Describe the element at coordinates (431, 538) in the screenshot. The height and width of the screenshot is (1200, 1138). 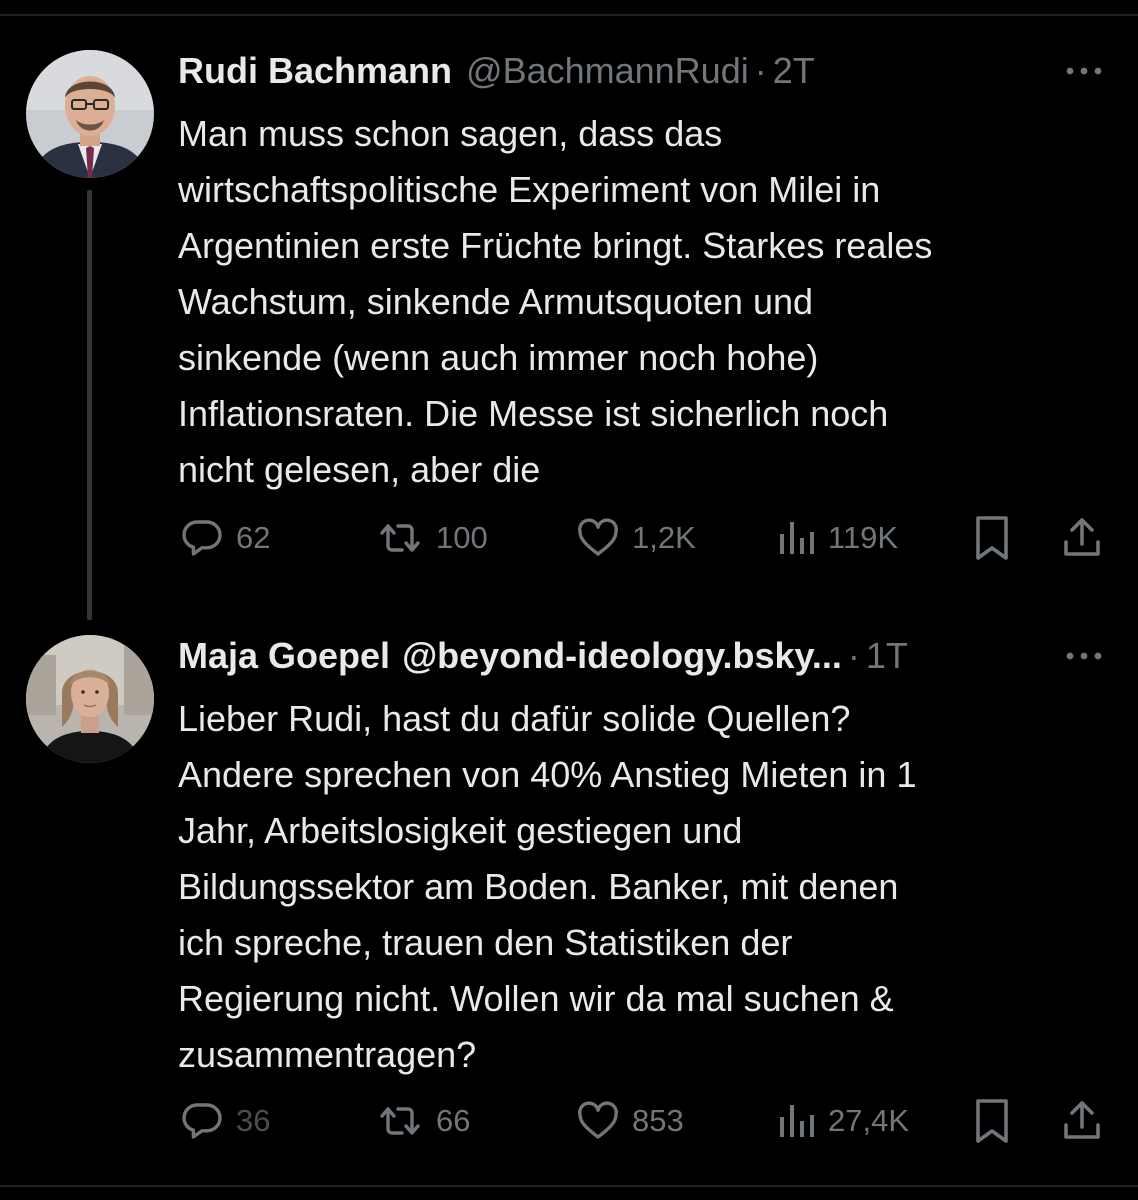
I see `repost-button: 100` at that location.